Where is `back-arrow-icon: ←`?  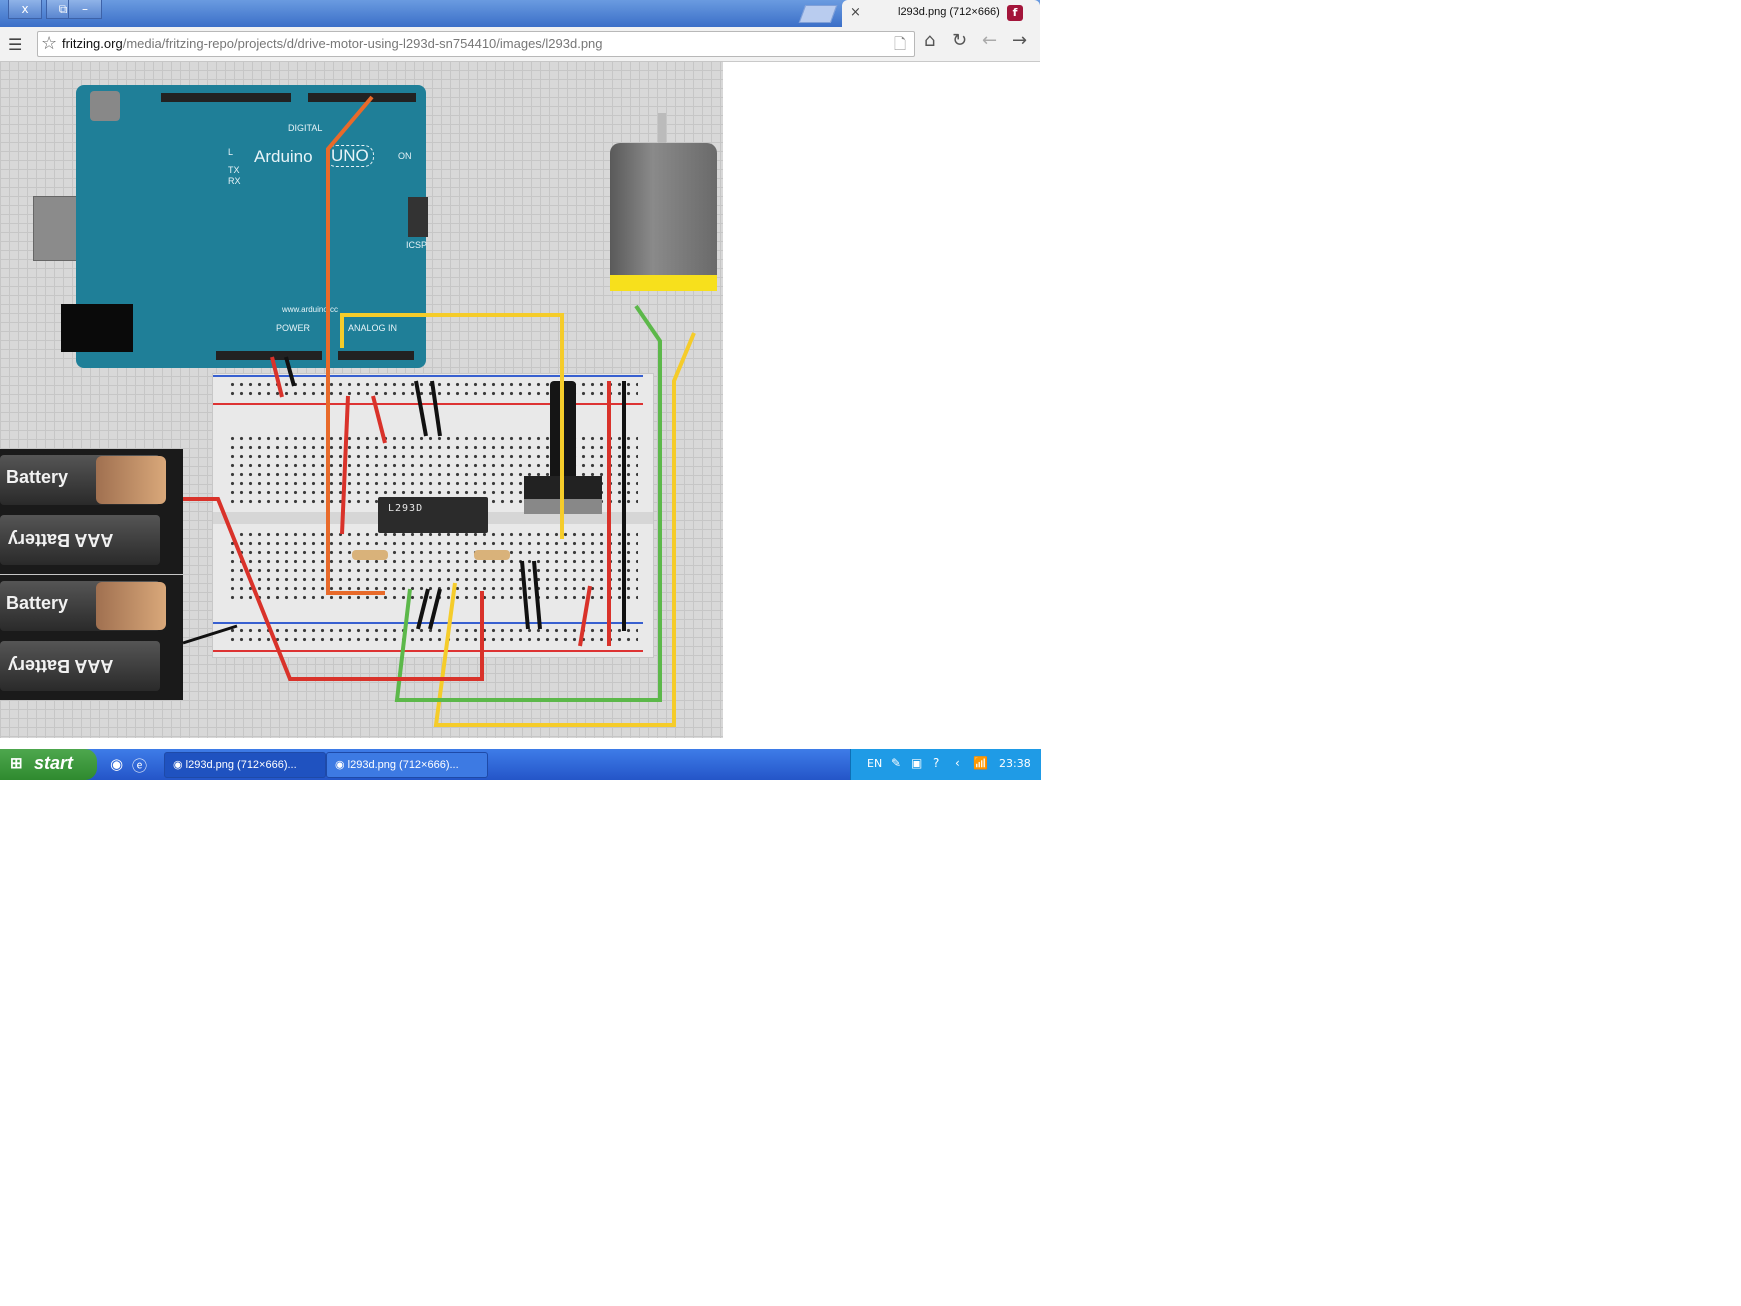 back-arrow-icon: ← is located at coordinates (989, 40).